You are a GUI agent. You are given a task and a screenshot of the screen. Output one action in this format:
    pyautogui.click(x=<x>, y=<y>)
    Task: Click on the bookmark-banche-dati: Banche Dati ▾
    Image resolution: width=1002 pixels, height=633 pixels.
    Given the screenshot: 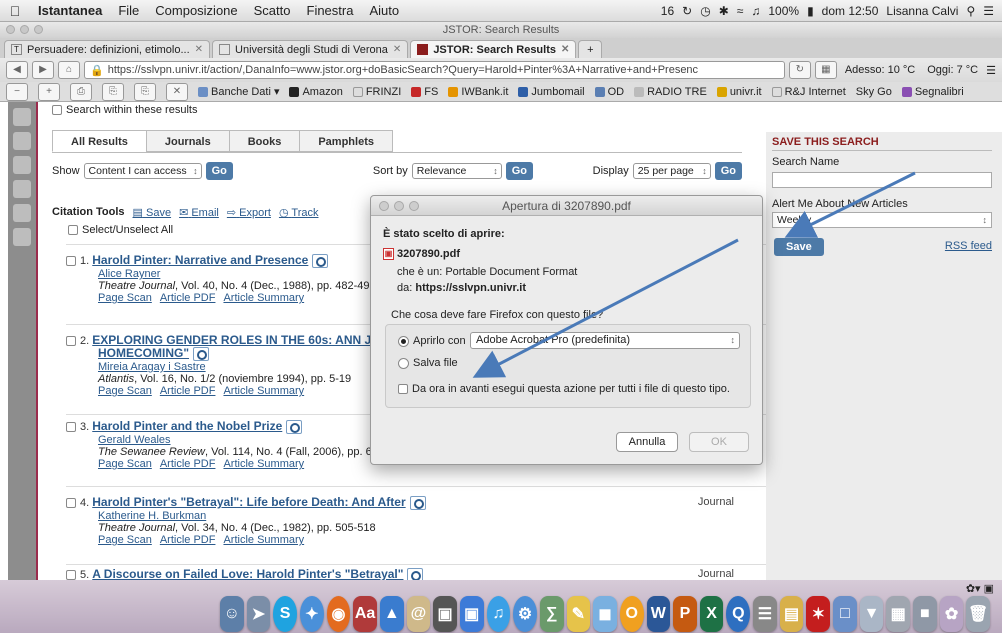 What is the action you would take?
    pyautogui.click(x=238, y=91)
    